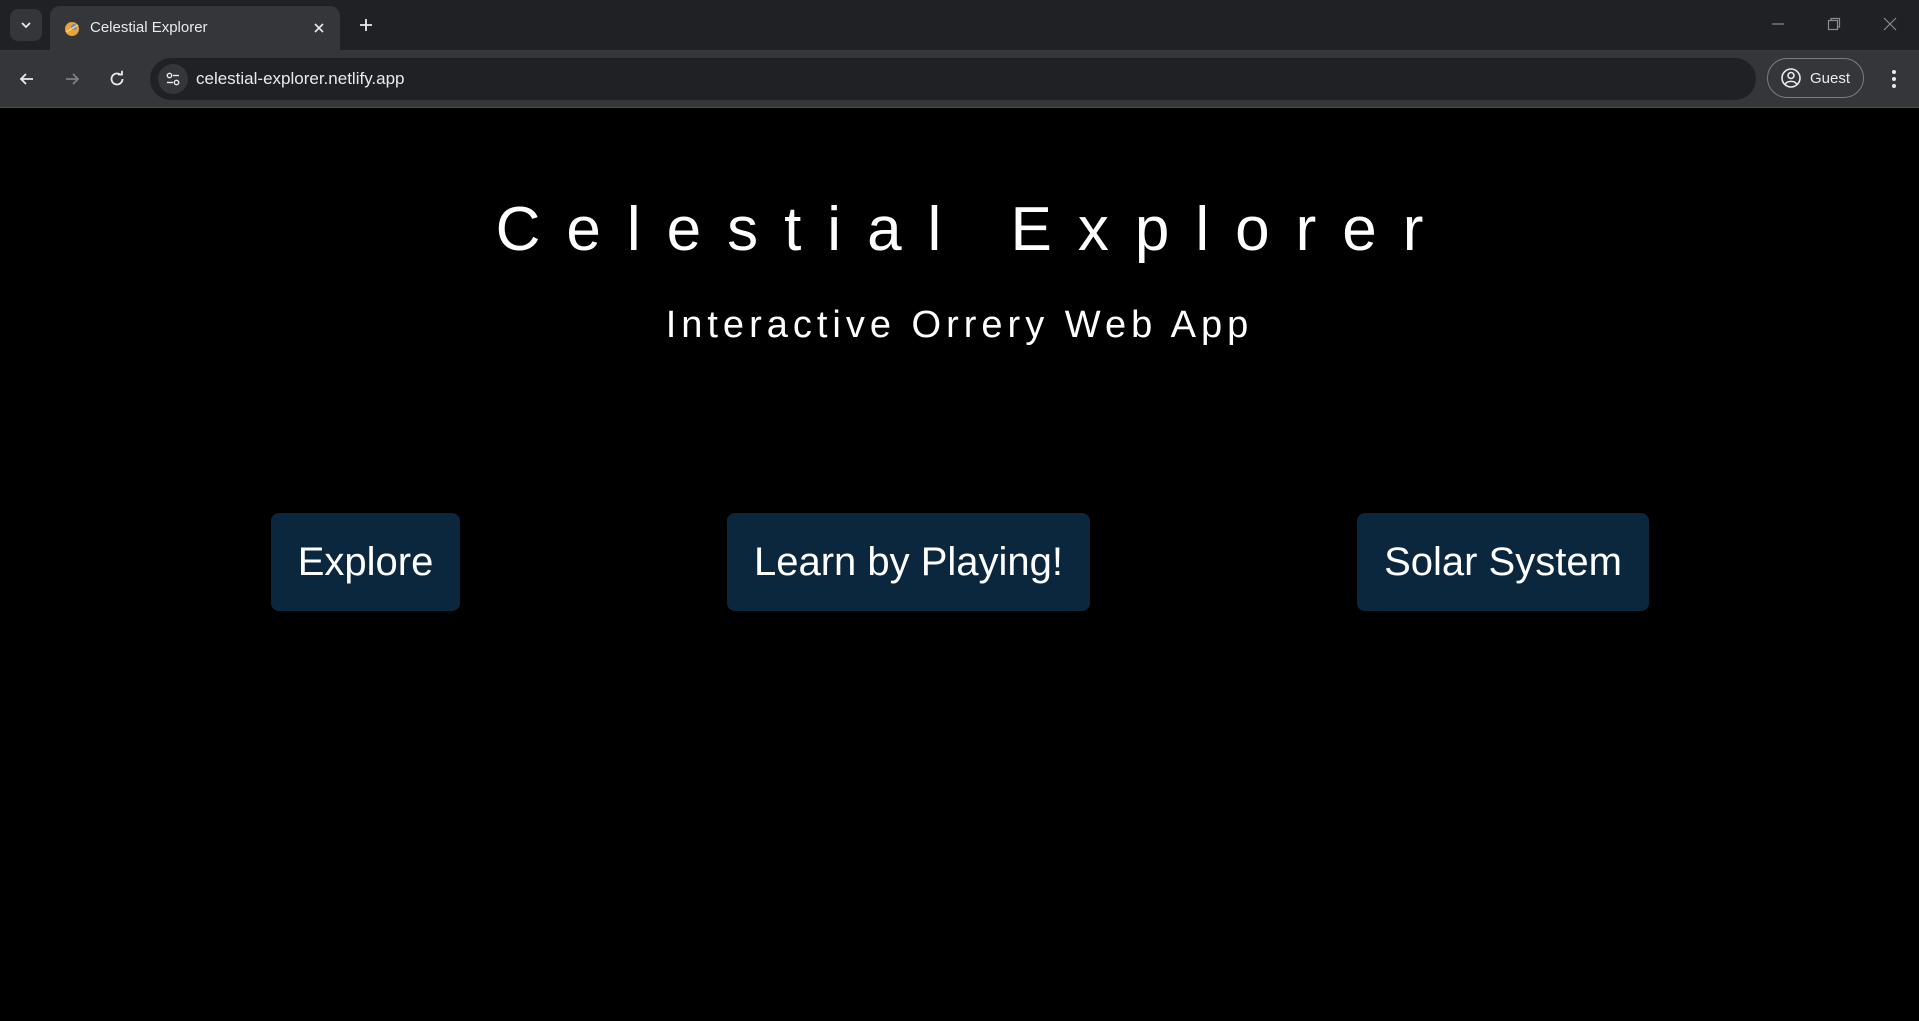  I want to click on explore-button: Explore, so click(365, 562).